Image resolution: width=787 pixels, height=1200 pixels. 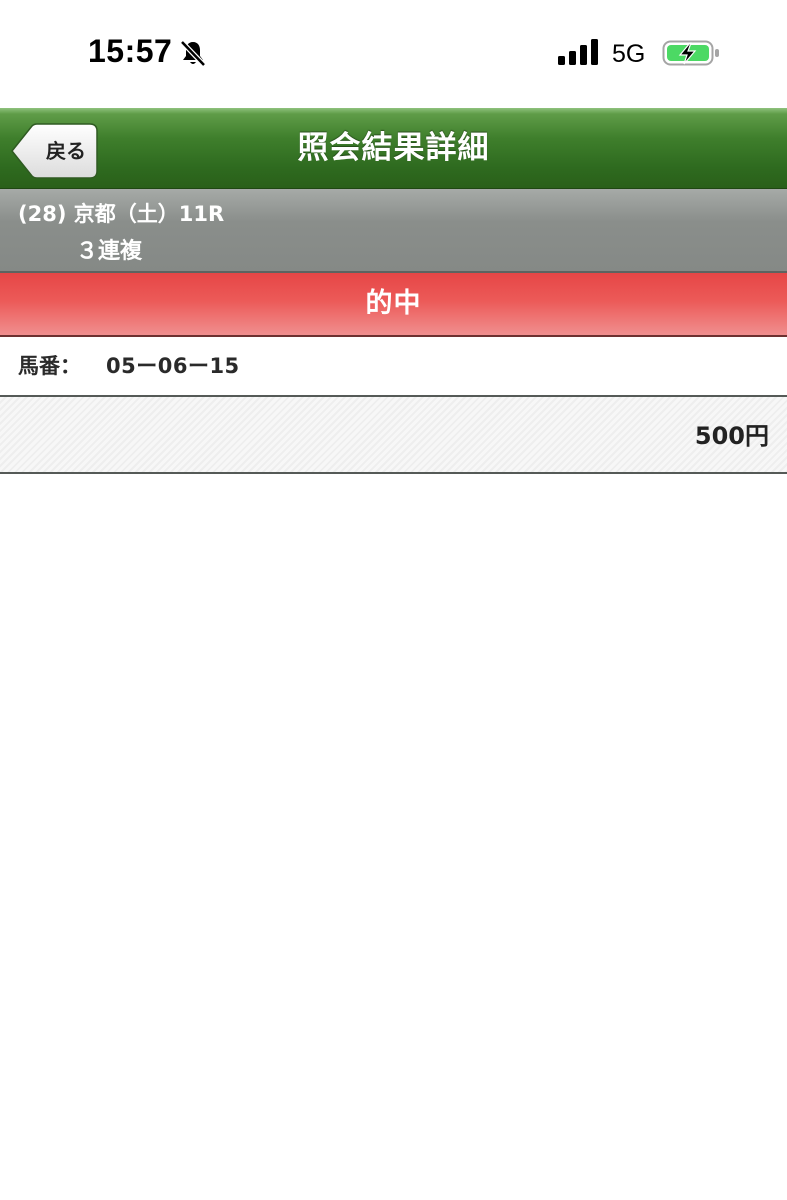 I want to click on bet-amount: 500円, so click(x=731, y=436).